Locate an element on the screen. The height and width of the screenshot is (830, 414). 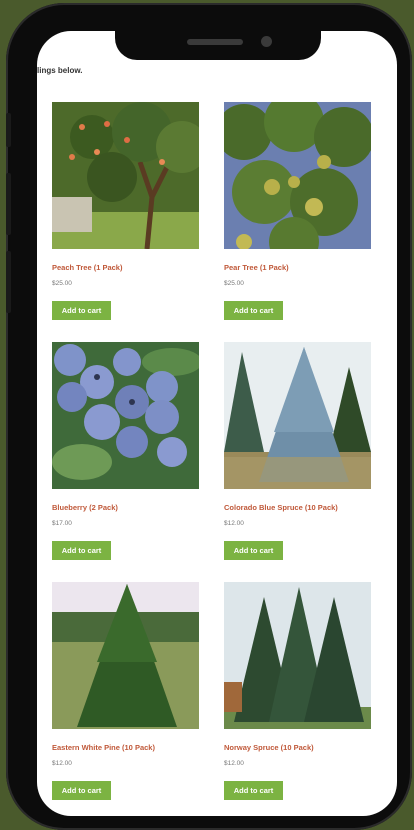
product-title: Peach Tree (1 Pack) is located at coordinates (125, 267).